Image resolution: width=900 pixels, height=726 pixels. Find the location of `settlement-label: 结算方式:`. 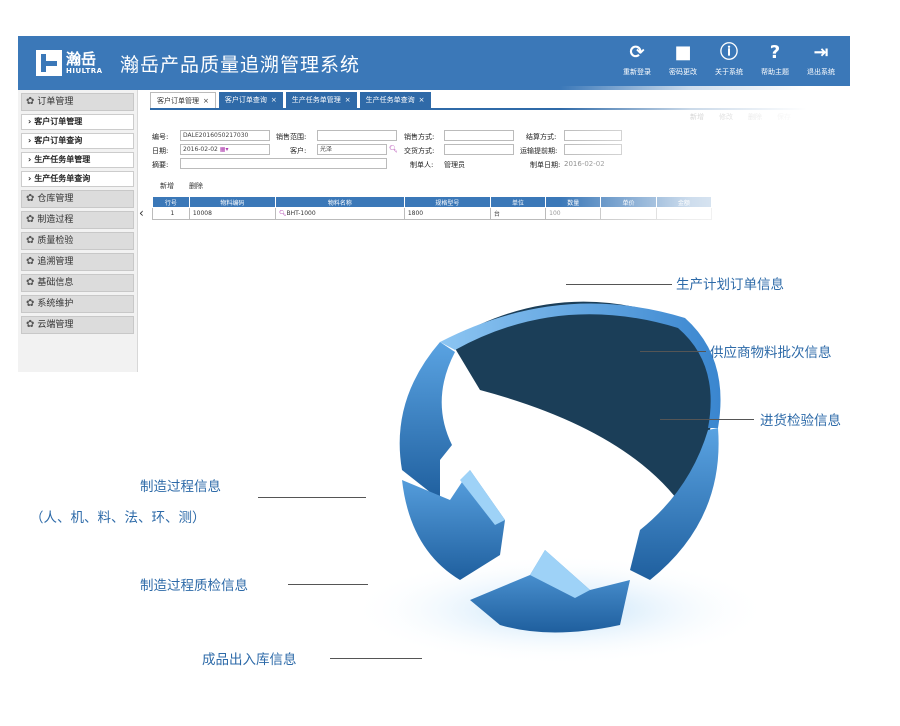

settlement-label: 结算方式: is located at coordinates (541, 137).